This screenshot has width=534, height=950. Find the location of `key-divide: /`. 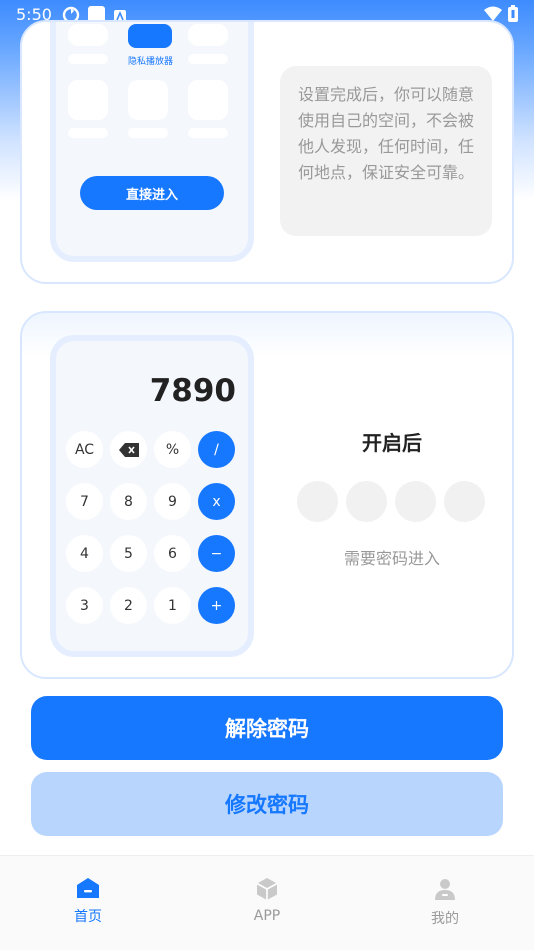

key-divide: / is located at coordinates (216, 449).